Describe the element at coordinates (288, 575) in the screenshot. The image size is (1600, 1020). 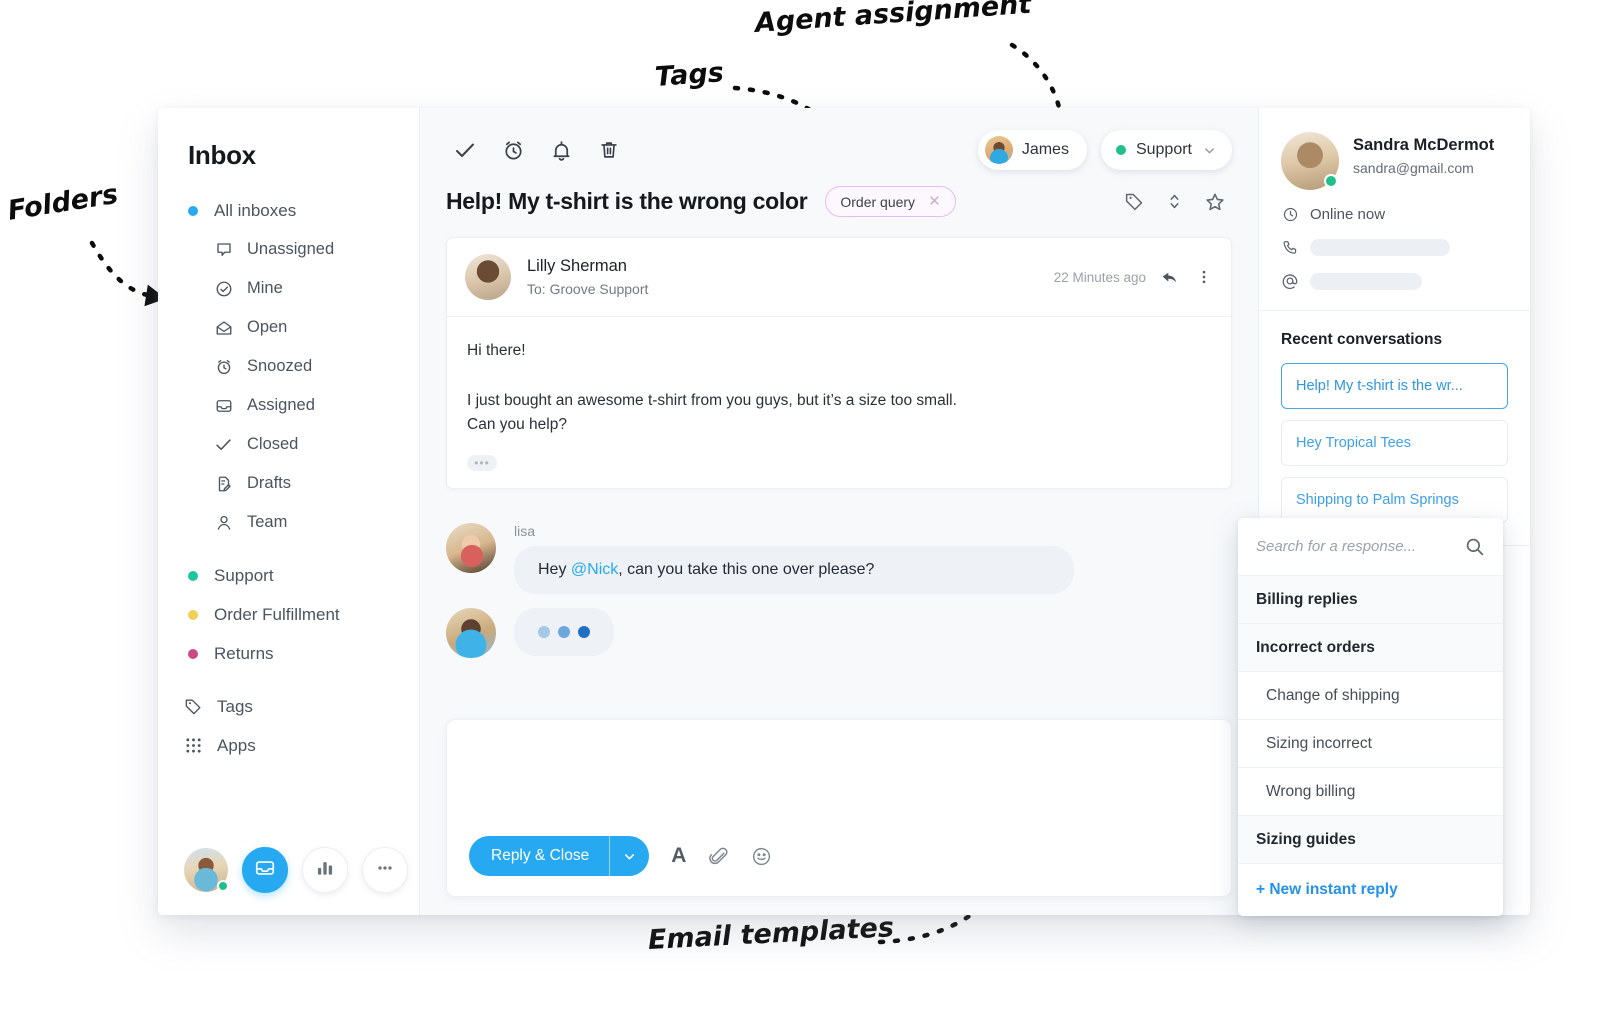
I see `sidebar-folder-support: Support` at that location.